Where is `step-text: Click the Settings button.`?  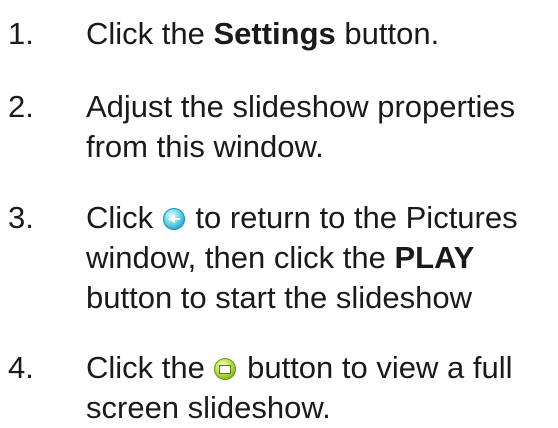
step-text: Click the Settings button. is located at coordinates (321, 34).